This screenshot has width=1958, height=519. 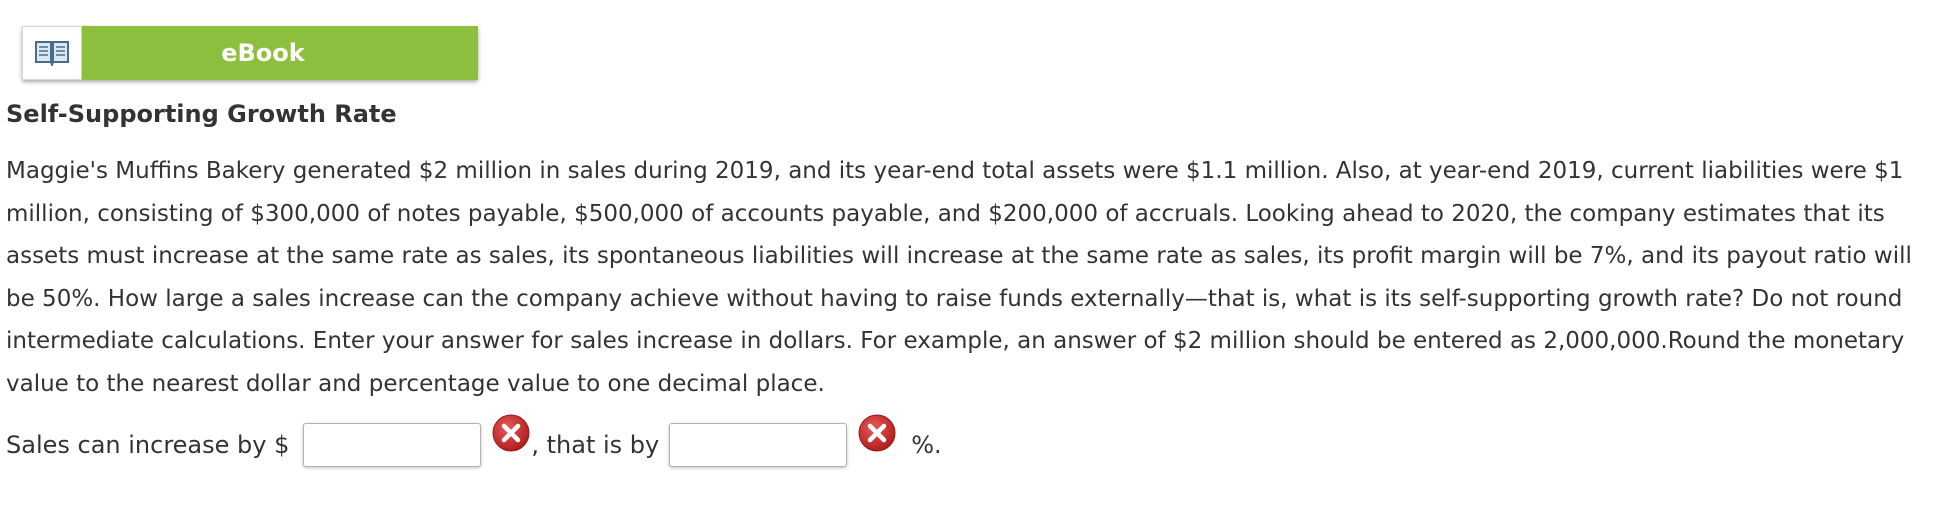 I want to click on answer-middle-text: , that is by, so click(x=595, y=445).